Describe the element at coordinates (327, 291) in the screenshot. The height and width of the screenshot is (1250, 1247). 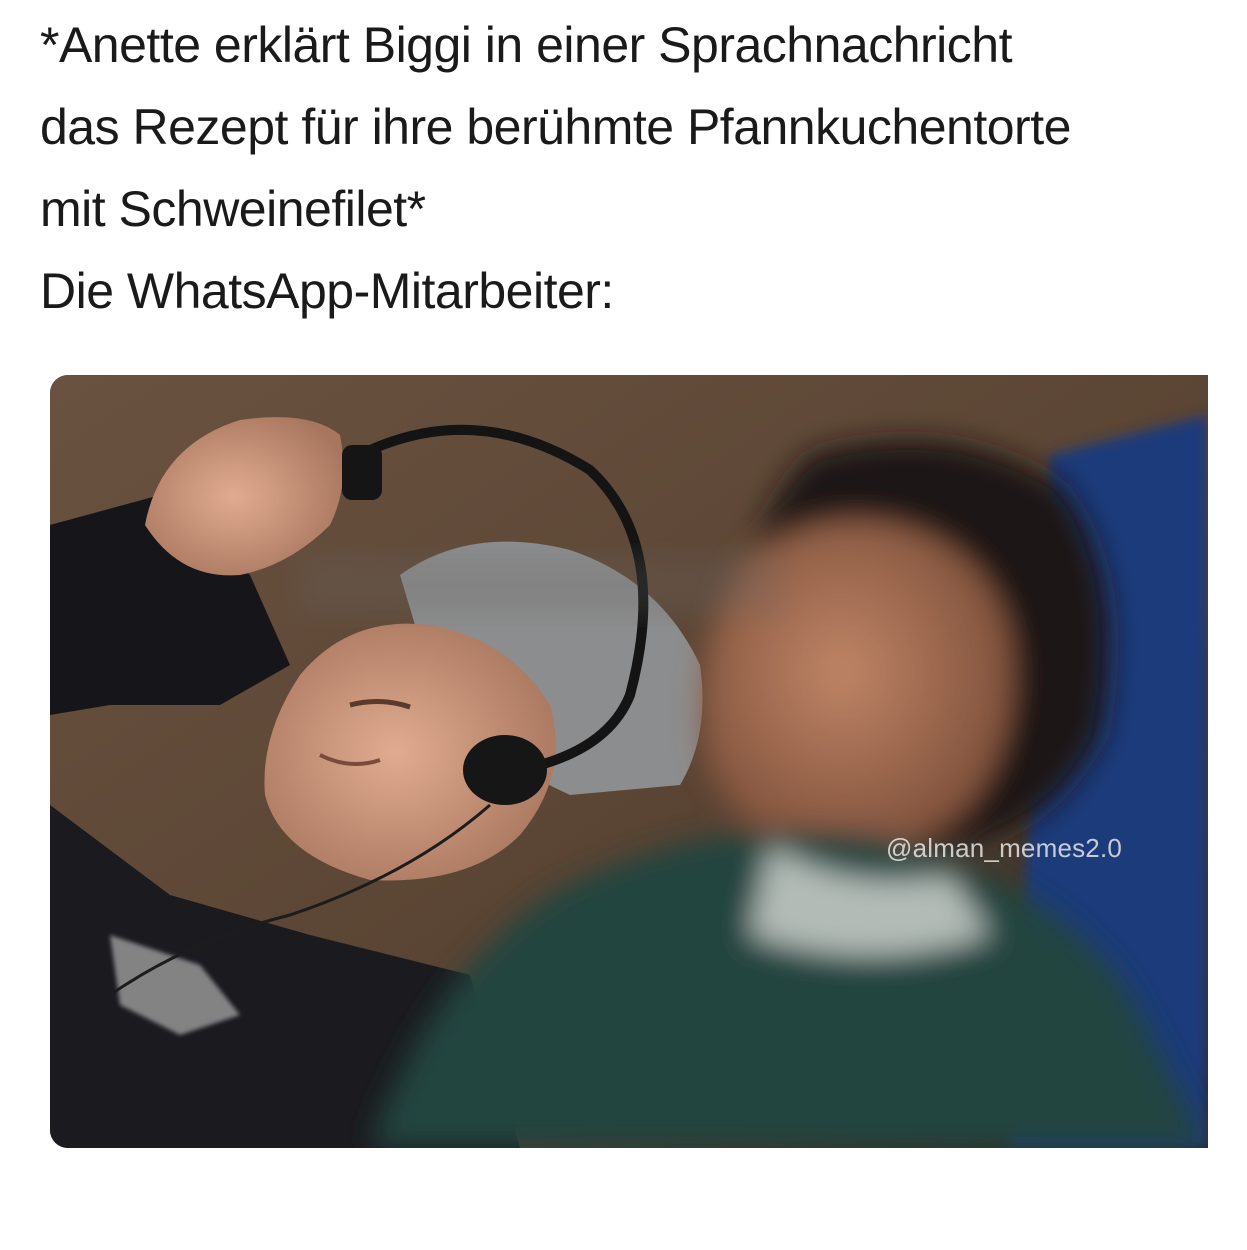
I see `caption-line-4: Die WhatsApp-Mitarbeiter:` at that location.